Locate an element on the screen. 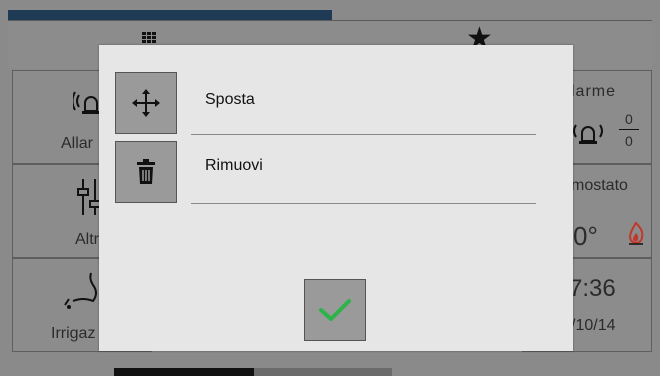 Image resolution: width=660 pixels, height=376 pixels. bottom-page-tab-active is located at coordinates (184, 372).